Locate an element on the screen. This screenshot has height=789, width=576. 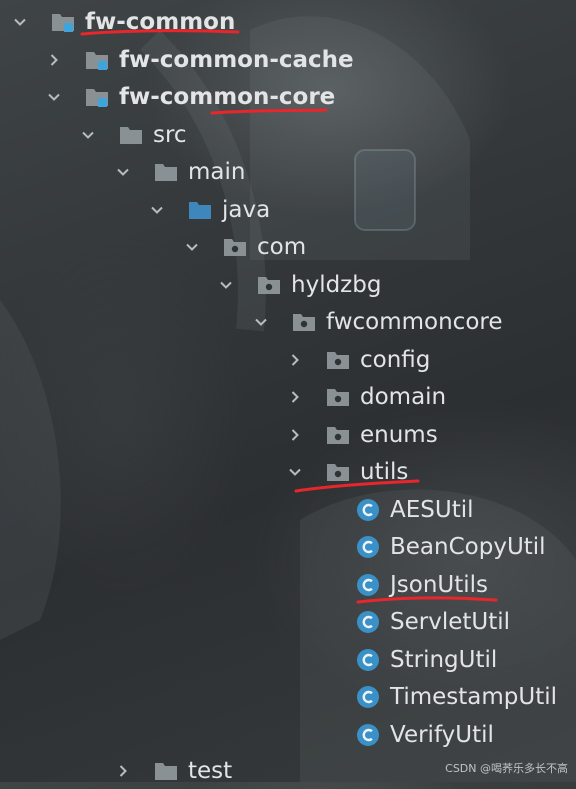
tree-node-label: BeanCopyUtil is located at coordinates (468, 546).